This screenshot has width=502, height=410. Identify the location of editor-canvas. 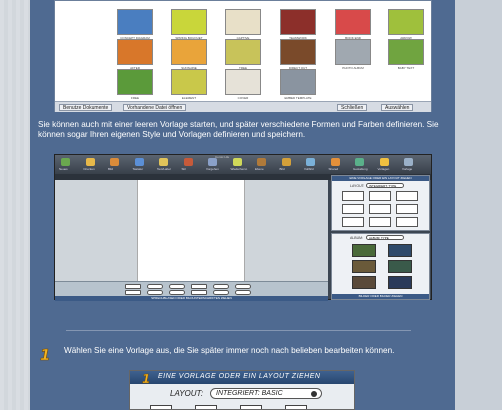
(191, 230).